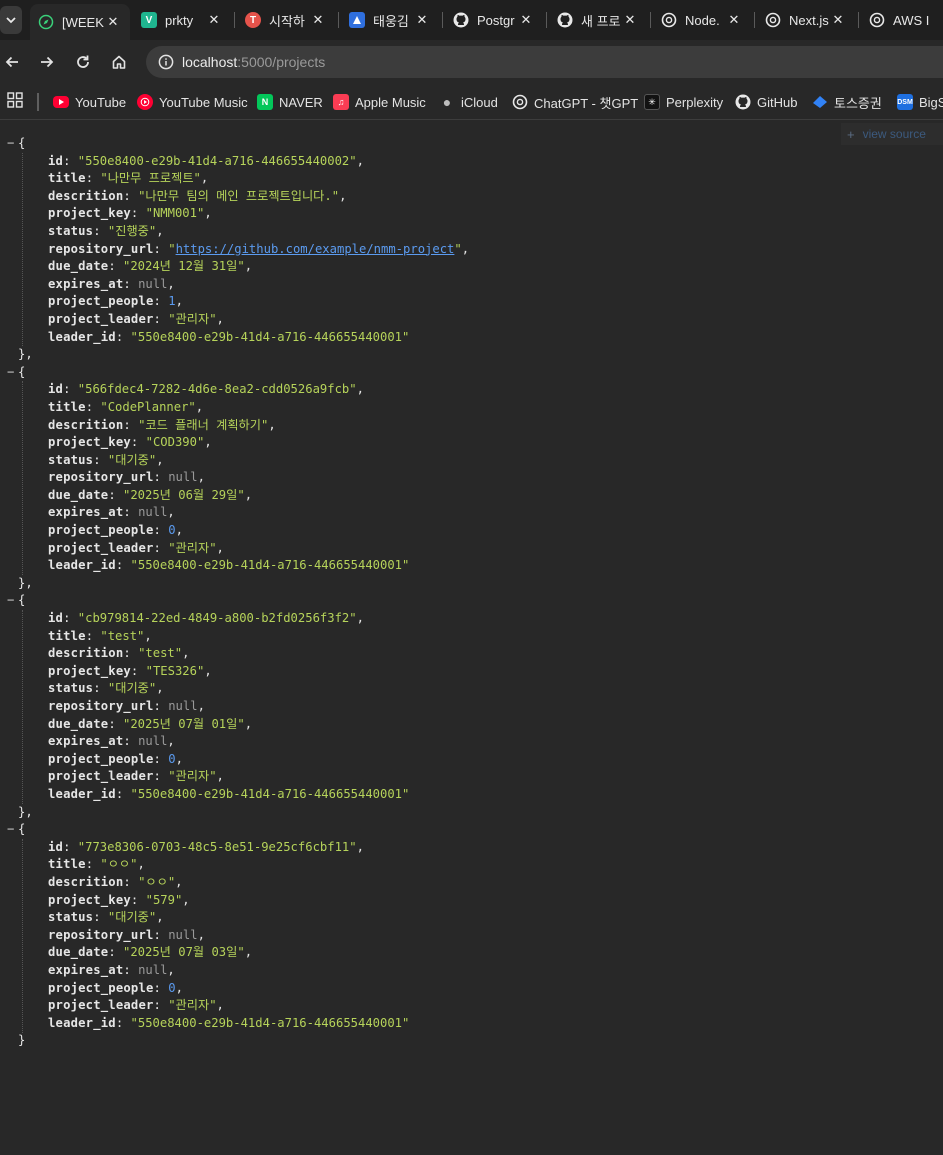  What do you see at coordinates (544, 62) in the screenshot?
I see `address-bar: localhost:5000/projects` at bounding box center [544, 62].